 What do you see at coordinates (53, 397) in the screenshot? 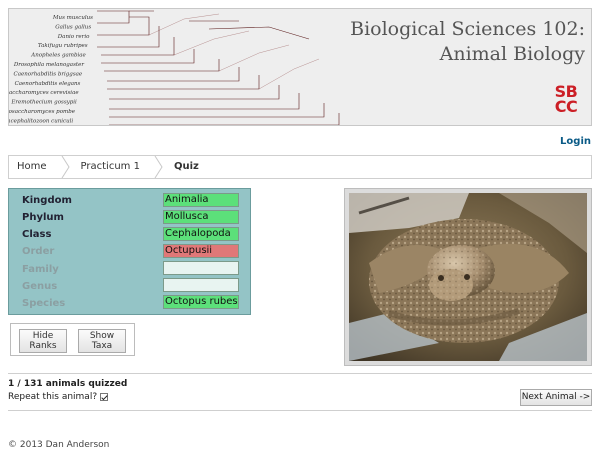
I see `repeat-label: Repeat this animal?` at bounding box center [53, 397].